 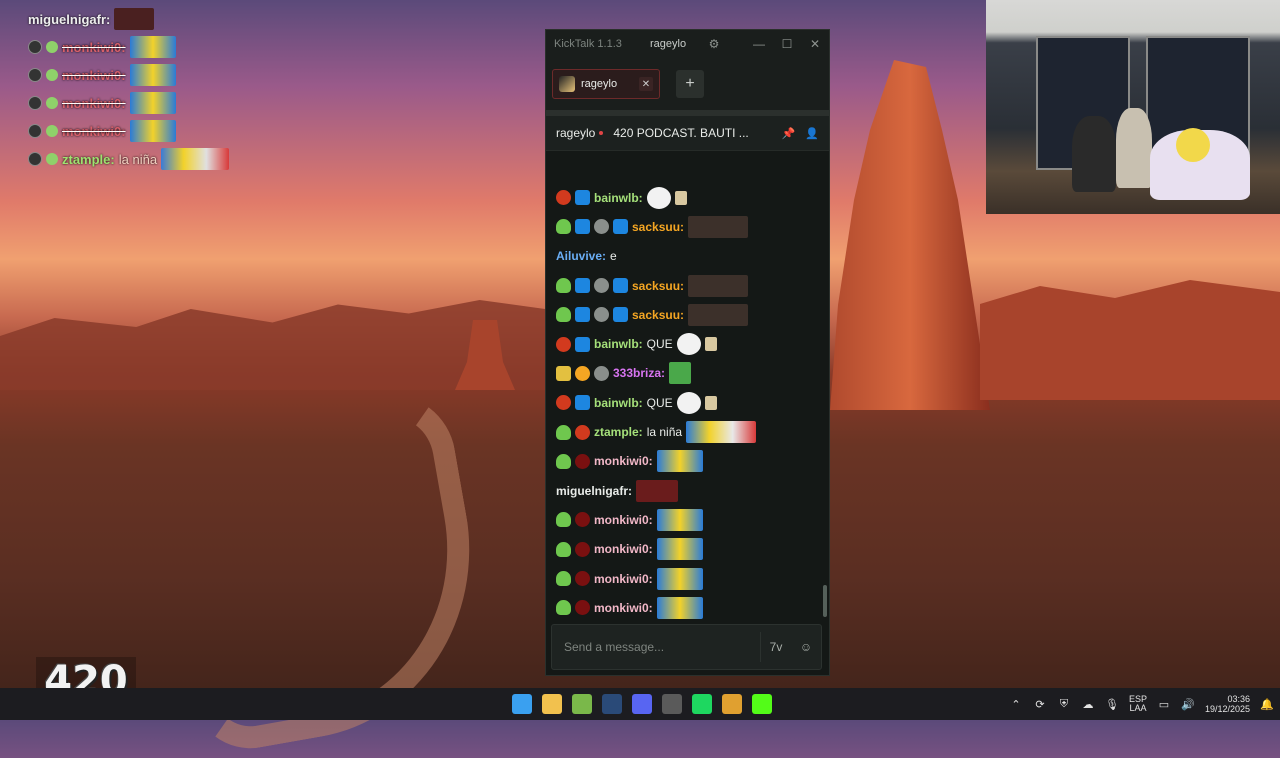 I want to click on chat-message: 333briza:, so click(x=687, y=373).